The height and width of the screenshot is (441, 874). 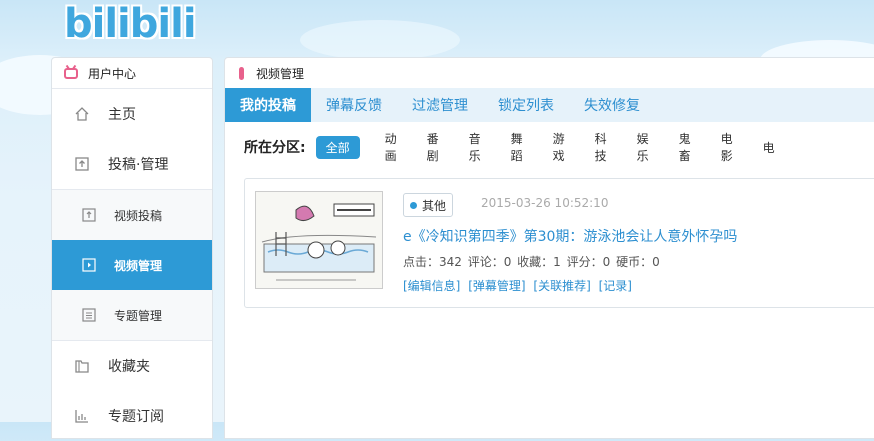 I want to click on category-badge: 其他, so click(x=428, y=205).